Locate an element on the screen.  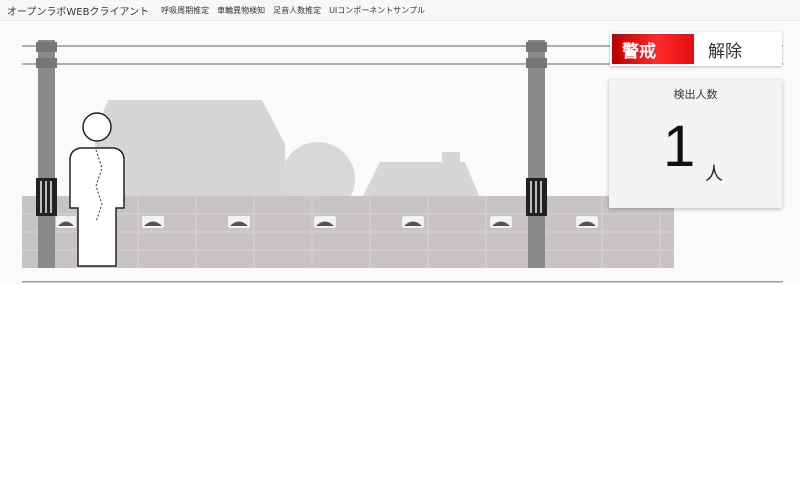
nav-link-wheel: 車輪異物検知 is located at coordinates (241, 10).